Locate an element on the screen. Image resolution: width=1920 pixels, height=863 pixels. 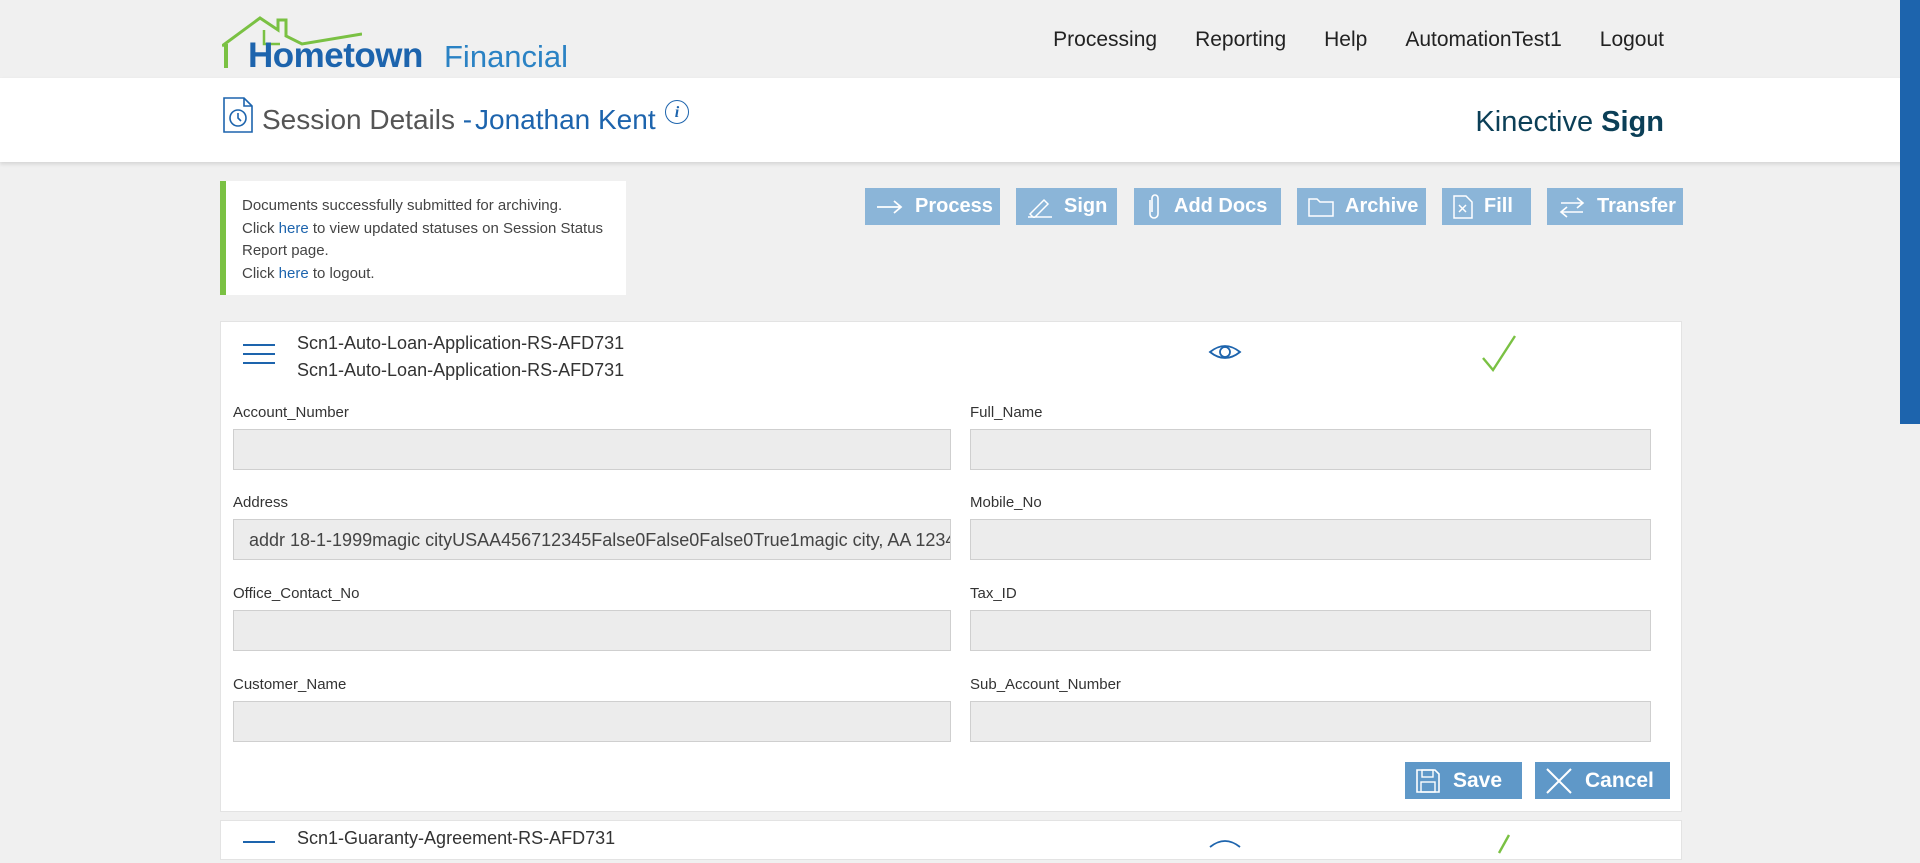
sub-account-number-label: Sub_Account_Number is located at coordinates (1045, 684).